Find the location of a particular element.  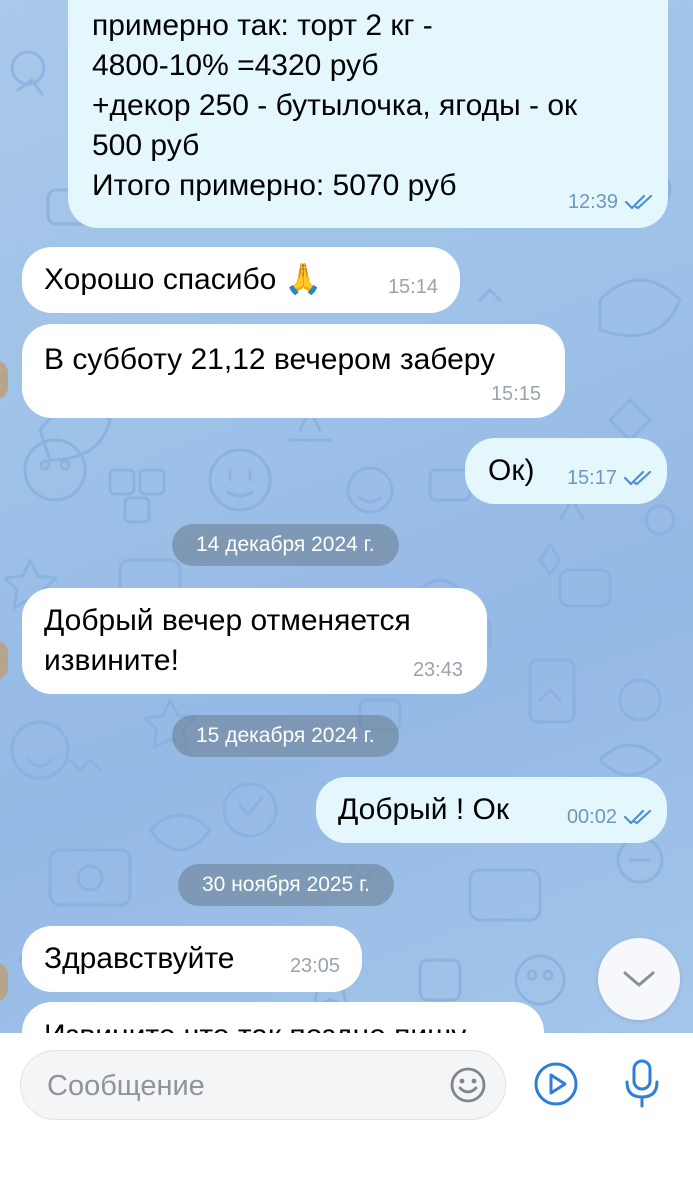

message-time: 23:43 is located at coordinates (437, 670).